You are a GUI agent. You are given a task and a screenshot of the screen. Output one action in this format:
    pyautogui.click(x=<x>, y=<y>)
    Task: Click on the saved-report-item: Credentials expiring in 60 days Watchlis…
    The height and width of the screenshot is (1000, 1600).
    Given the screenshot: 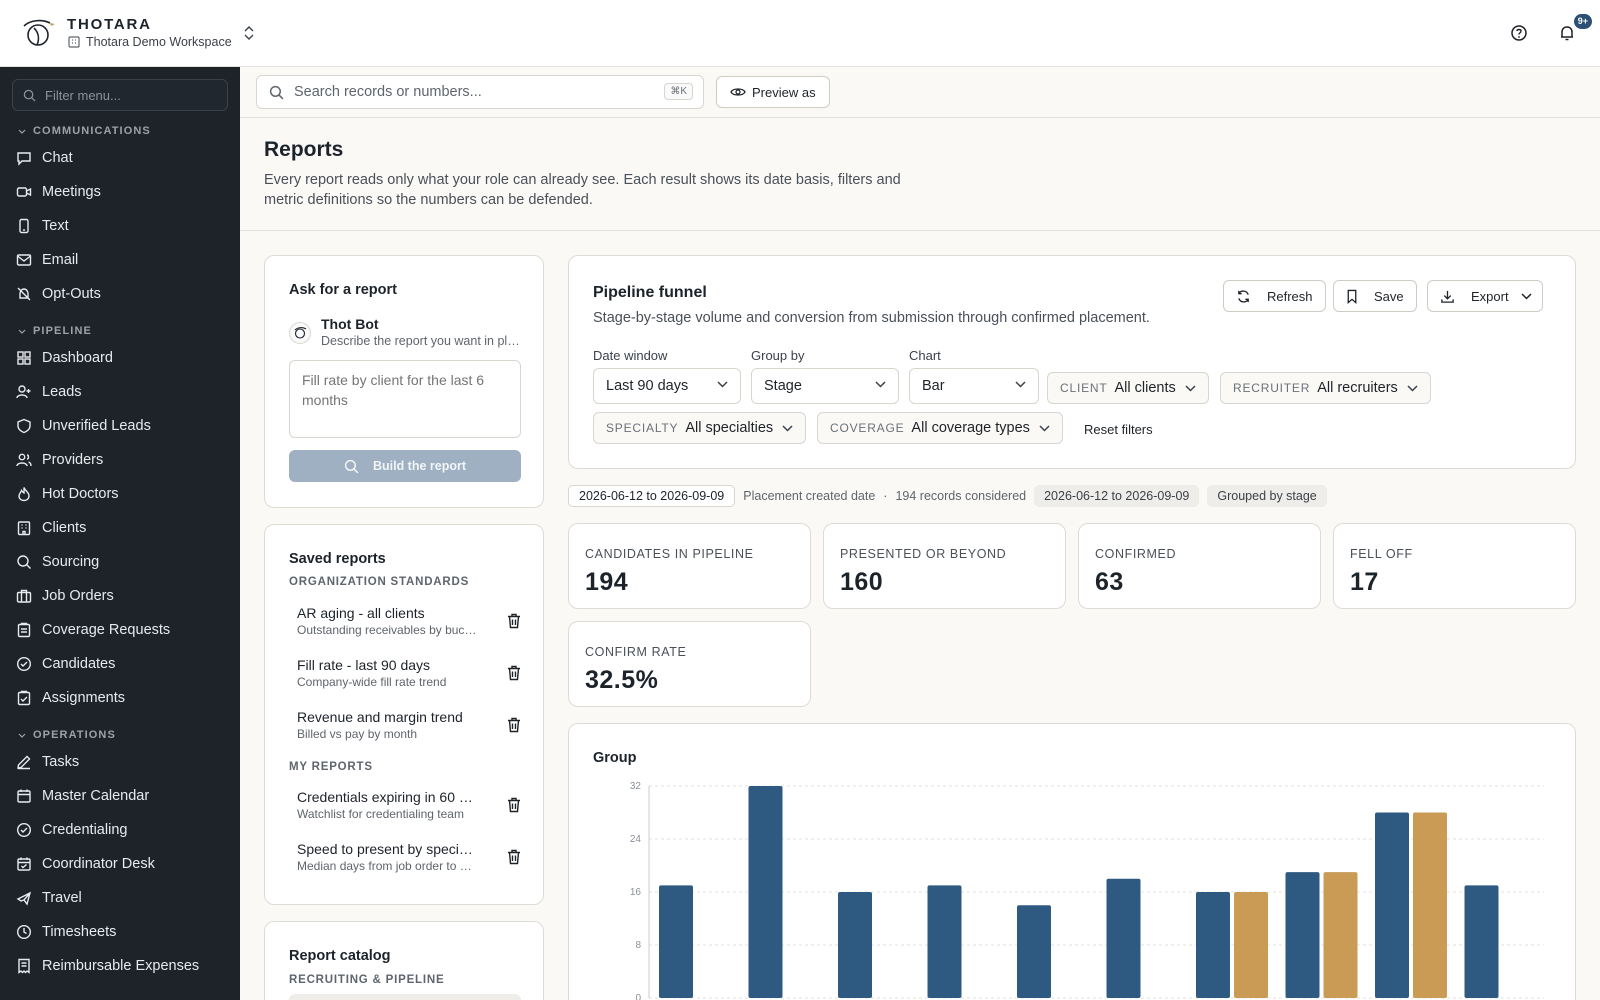 What is the action you would take?
    pyautogui.click(x=412, y=805)
    